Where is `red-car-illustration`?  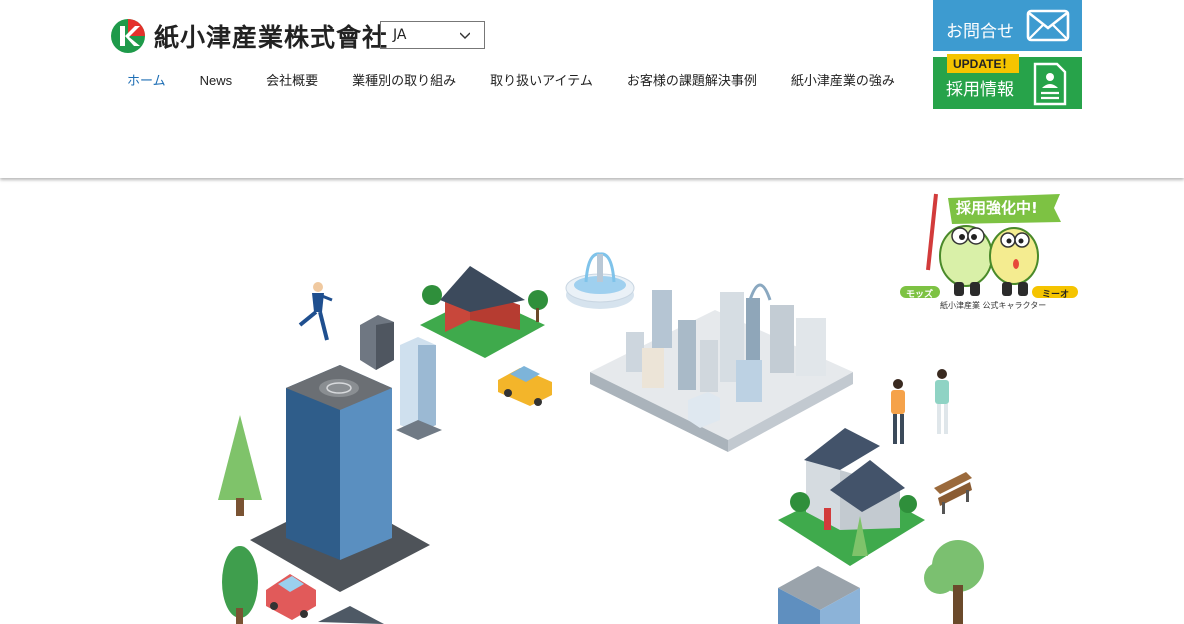
red-car-illustration is located at coordinates (291, 597).